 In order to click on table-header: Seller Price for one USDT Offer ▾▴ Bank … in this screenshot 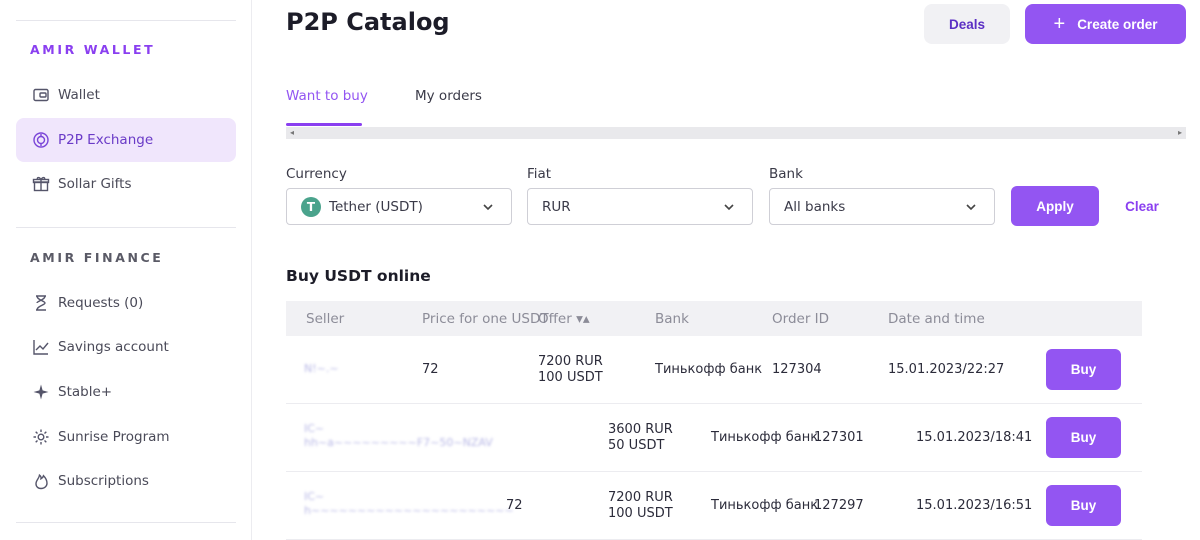, I will do `click(714, 318)`.